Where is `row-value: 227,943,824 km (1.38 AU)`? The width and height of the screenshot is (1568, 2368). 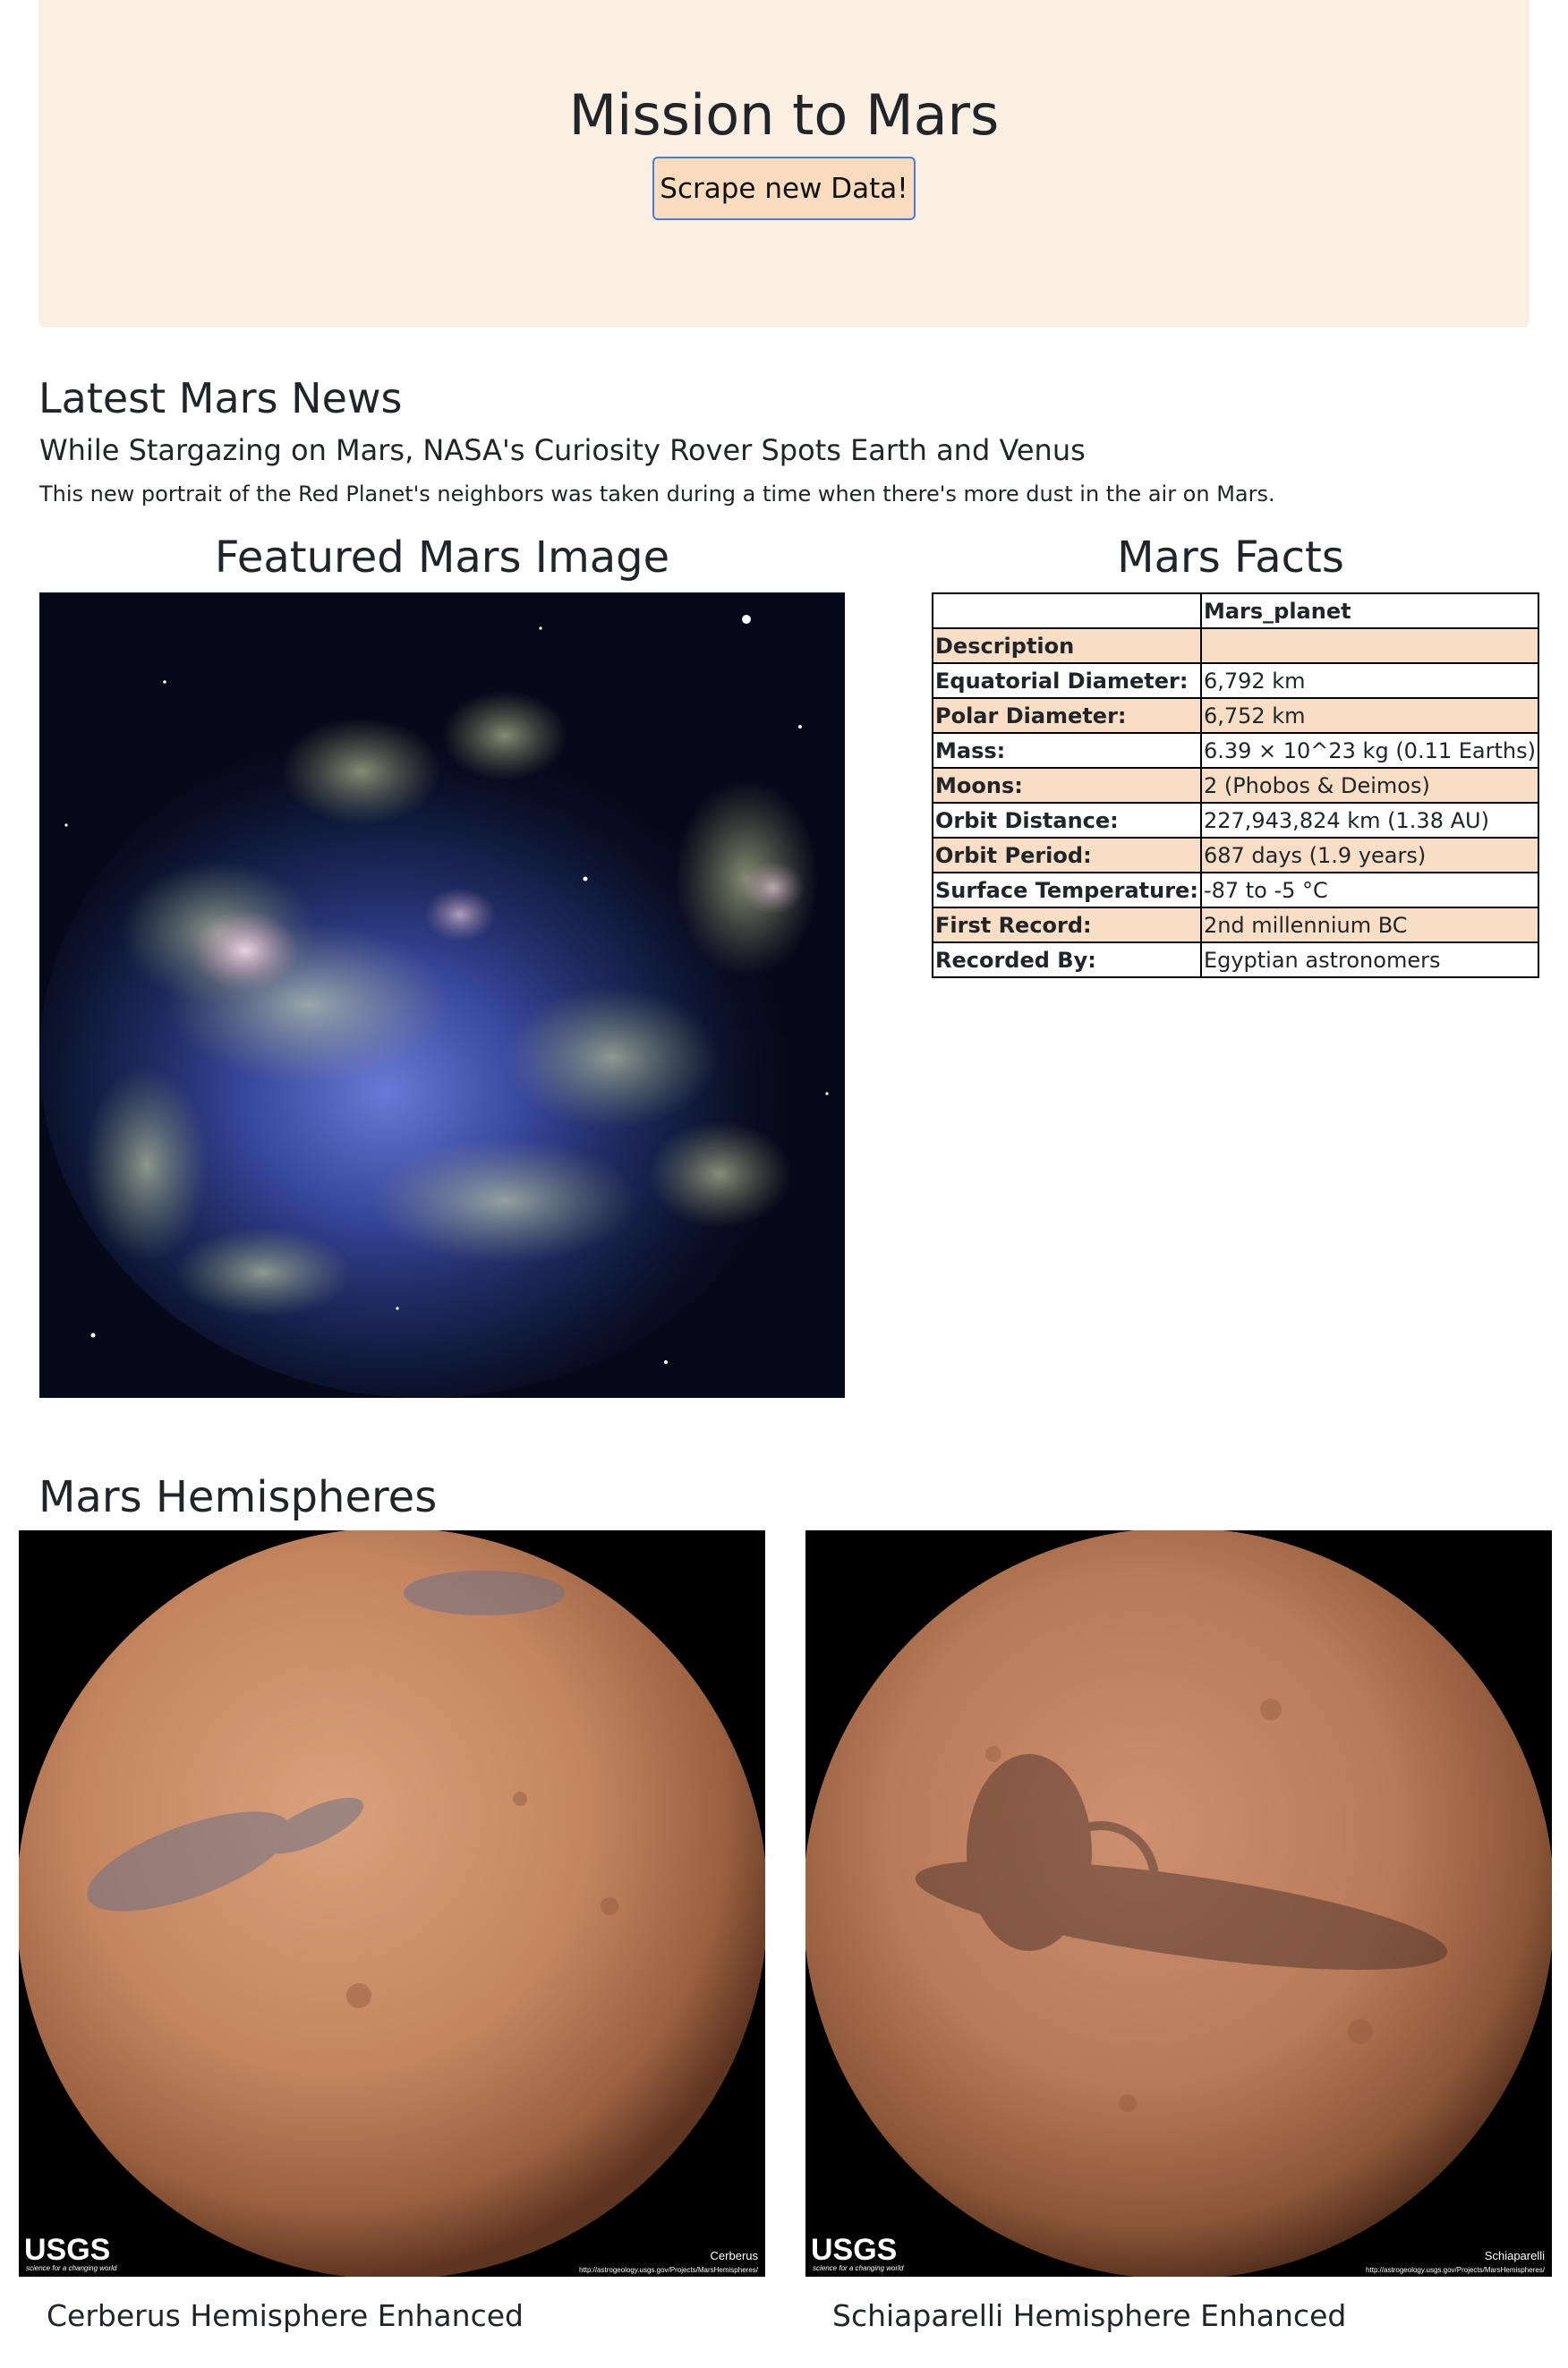
row-value: 227,943,824 km (1.38 AU) is located at coordinates (1369, 820).